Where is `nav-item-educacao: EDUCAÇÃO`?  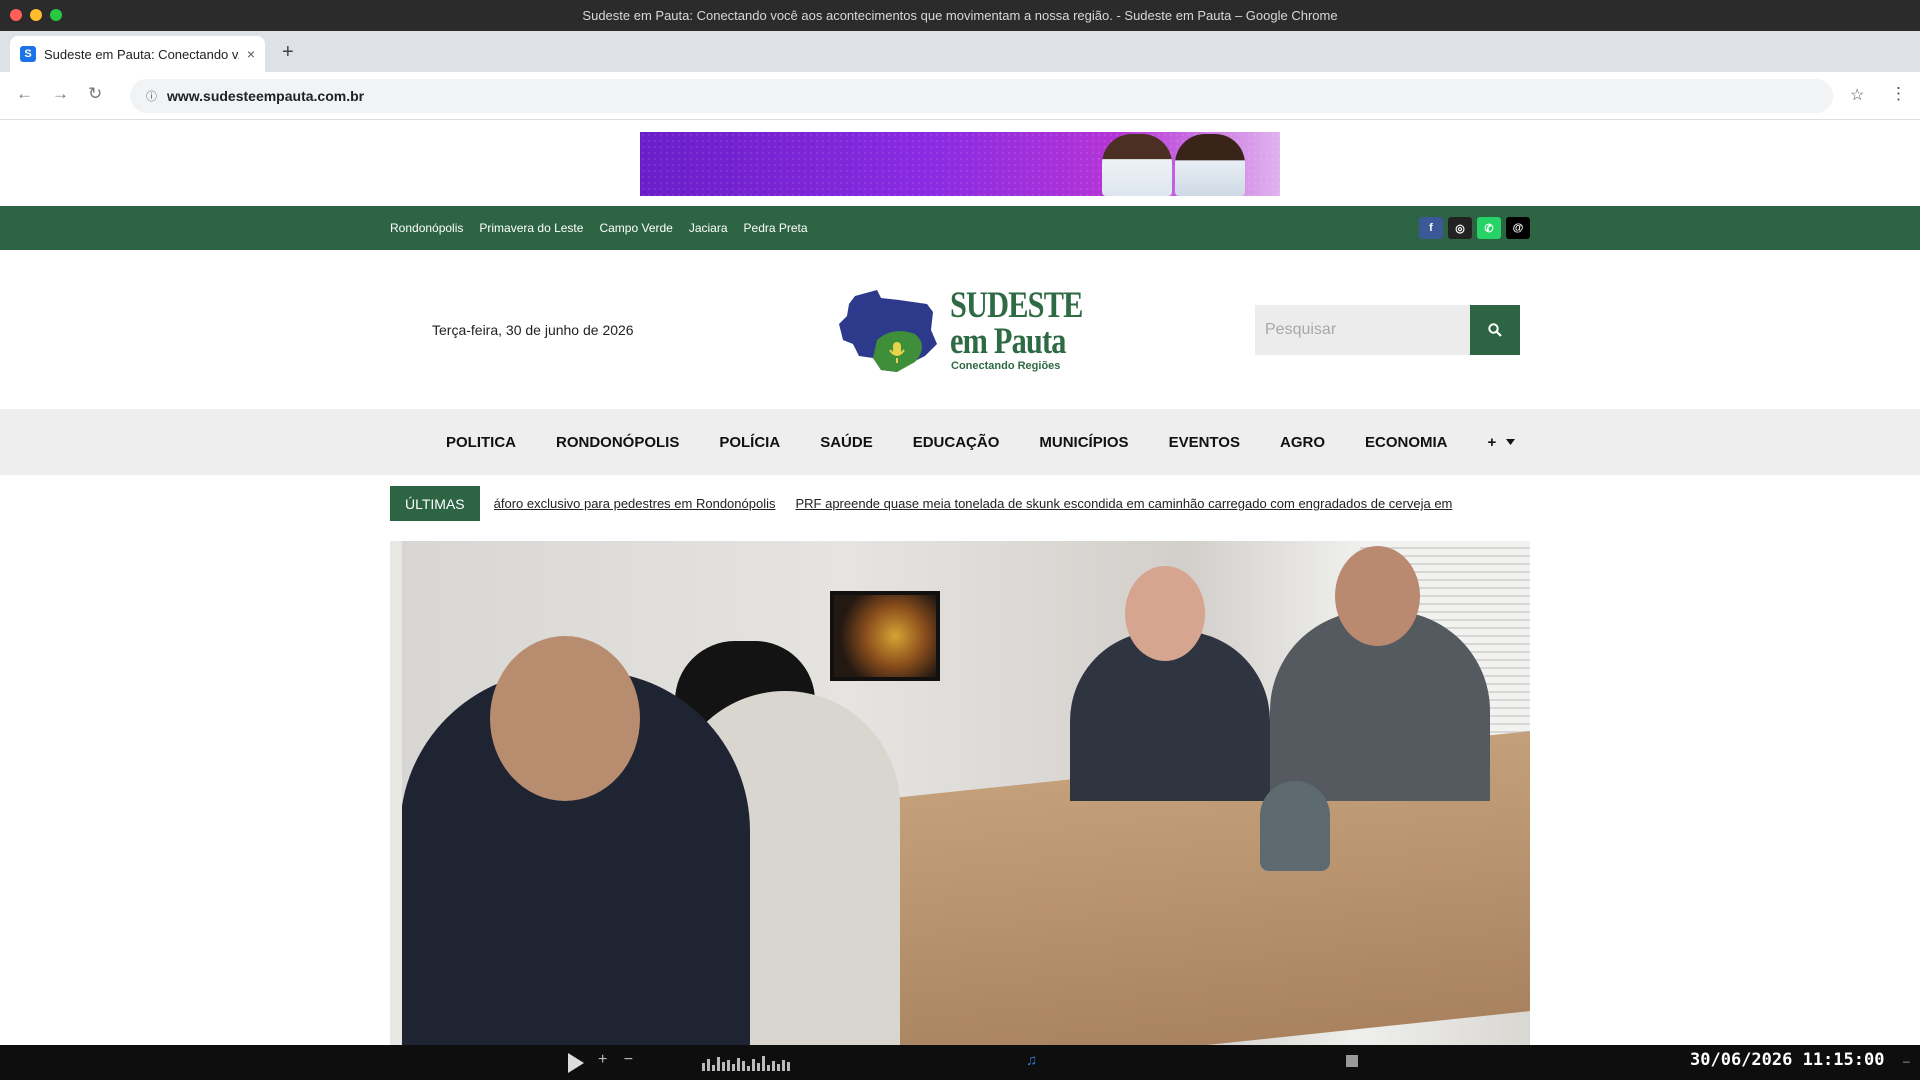 nav-item-educacao: EDUCAÇÃO is located at coordinates (956, 442).